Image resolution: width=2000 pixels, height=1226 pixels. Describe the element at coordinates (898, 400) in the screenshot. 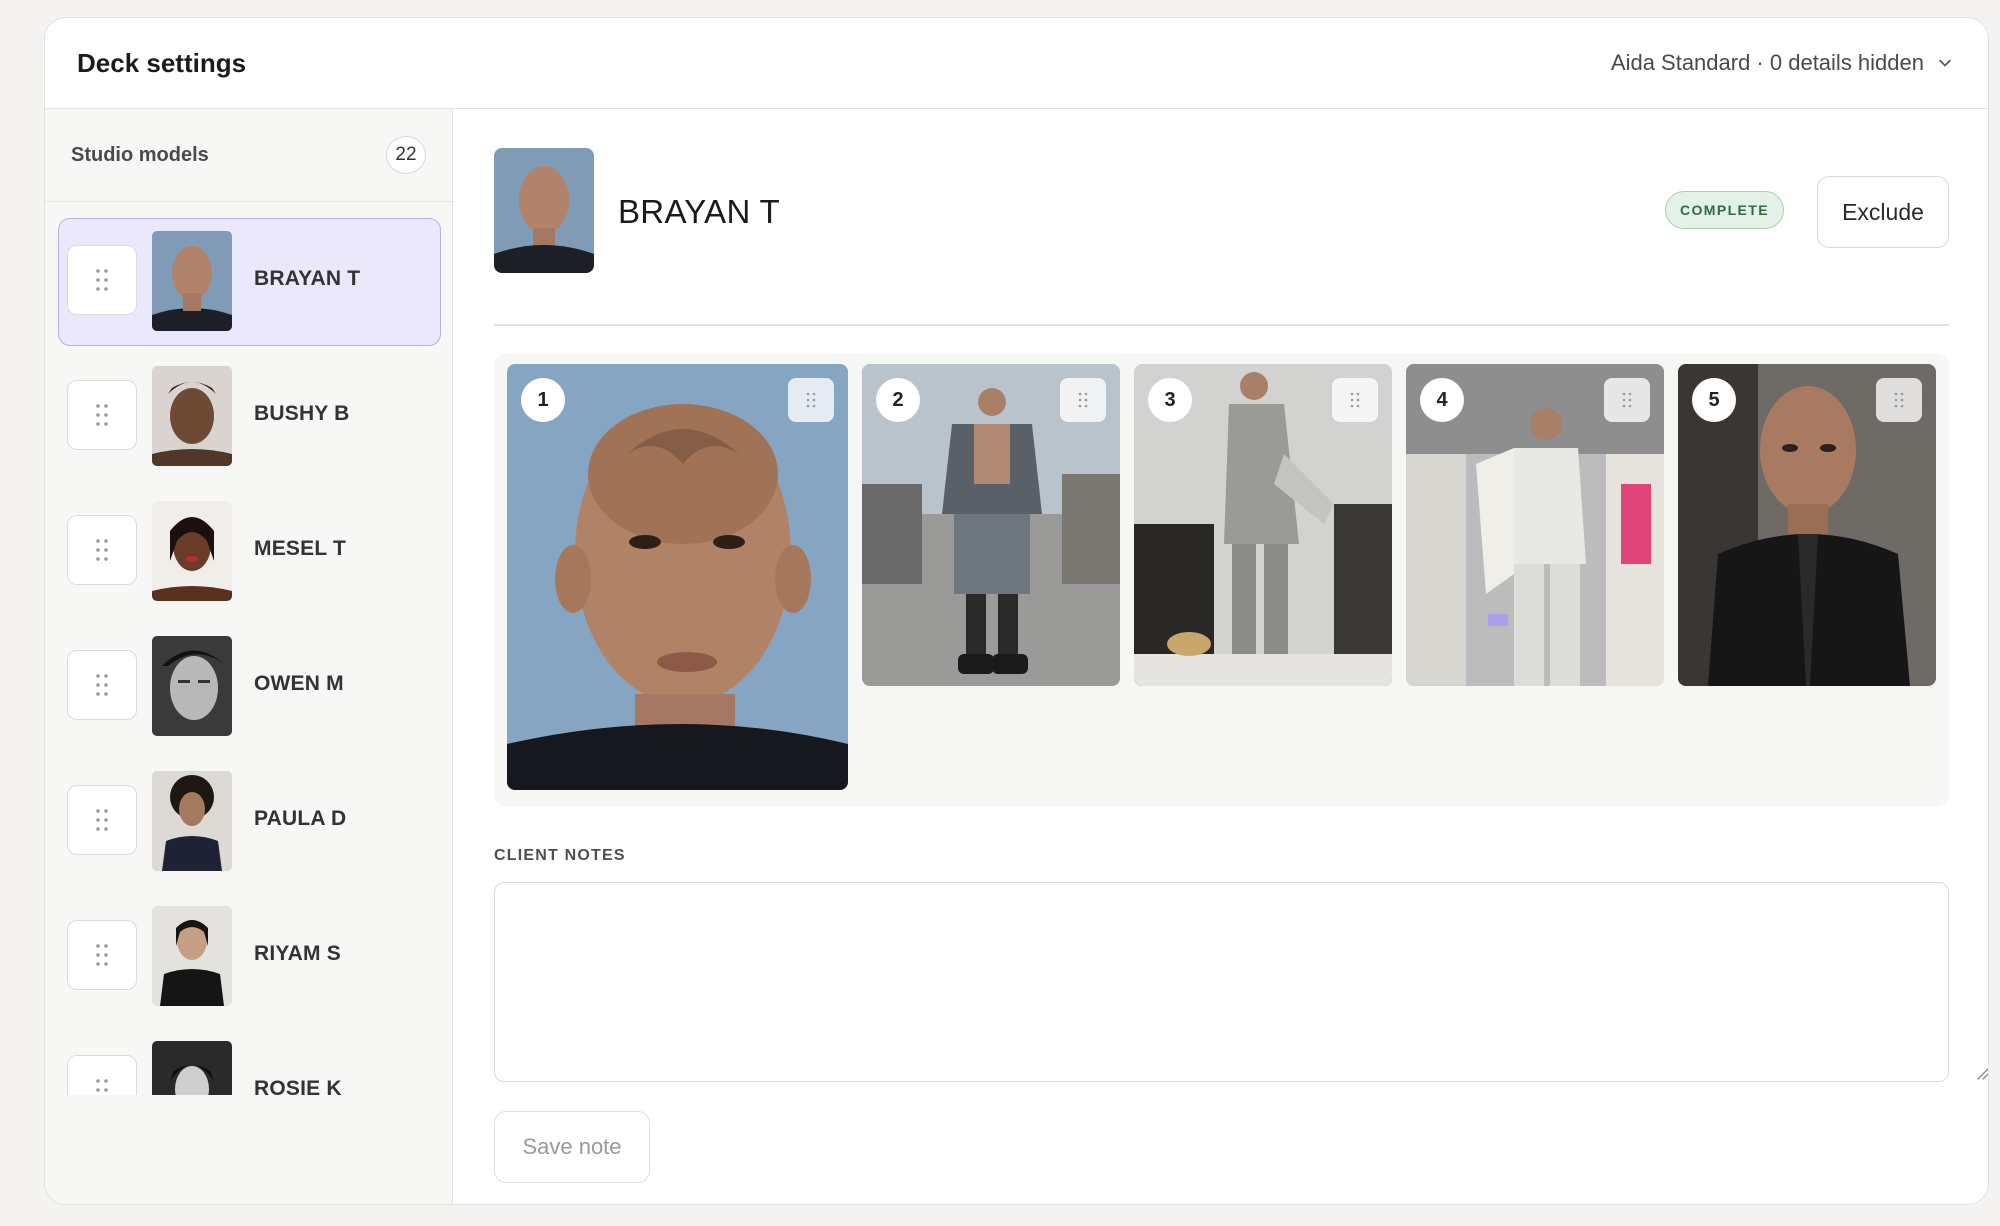

I see `photo-index: 2` at that location.